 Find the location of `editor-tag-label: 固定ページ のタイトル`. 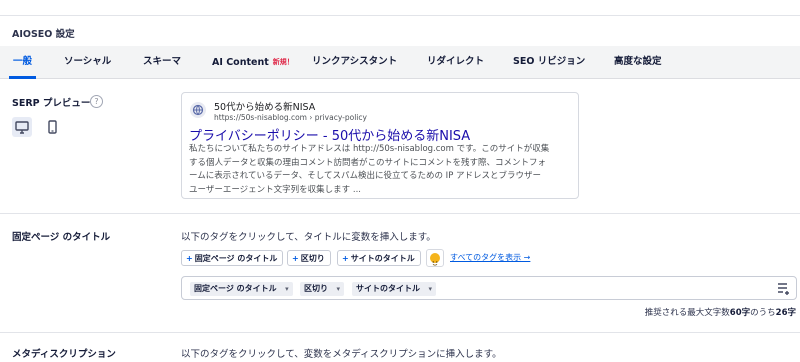

editor-tag-label: 固定ページ のタイトル is located at coordinates (235, 288).